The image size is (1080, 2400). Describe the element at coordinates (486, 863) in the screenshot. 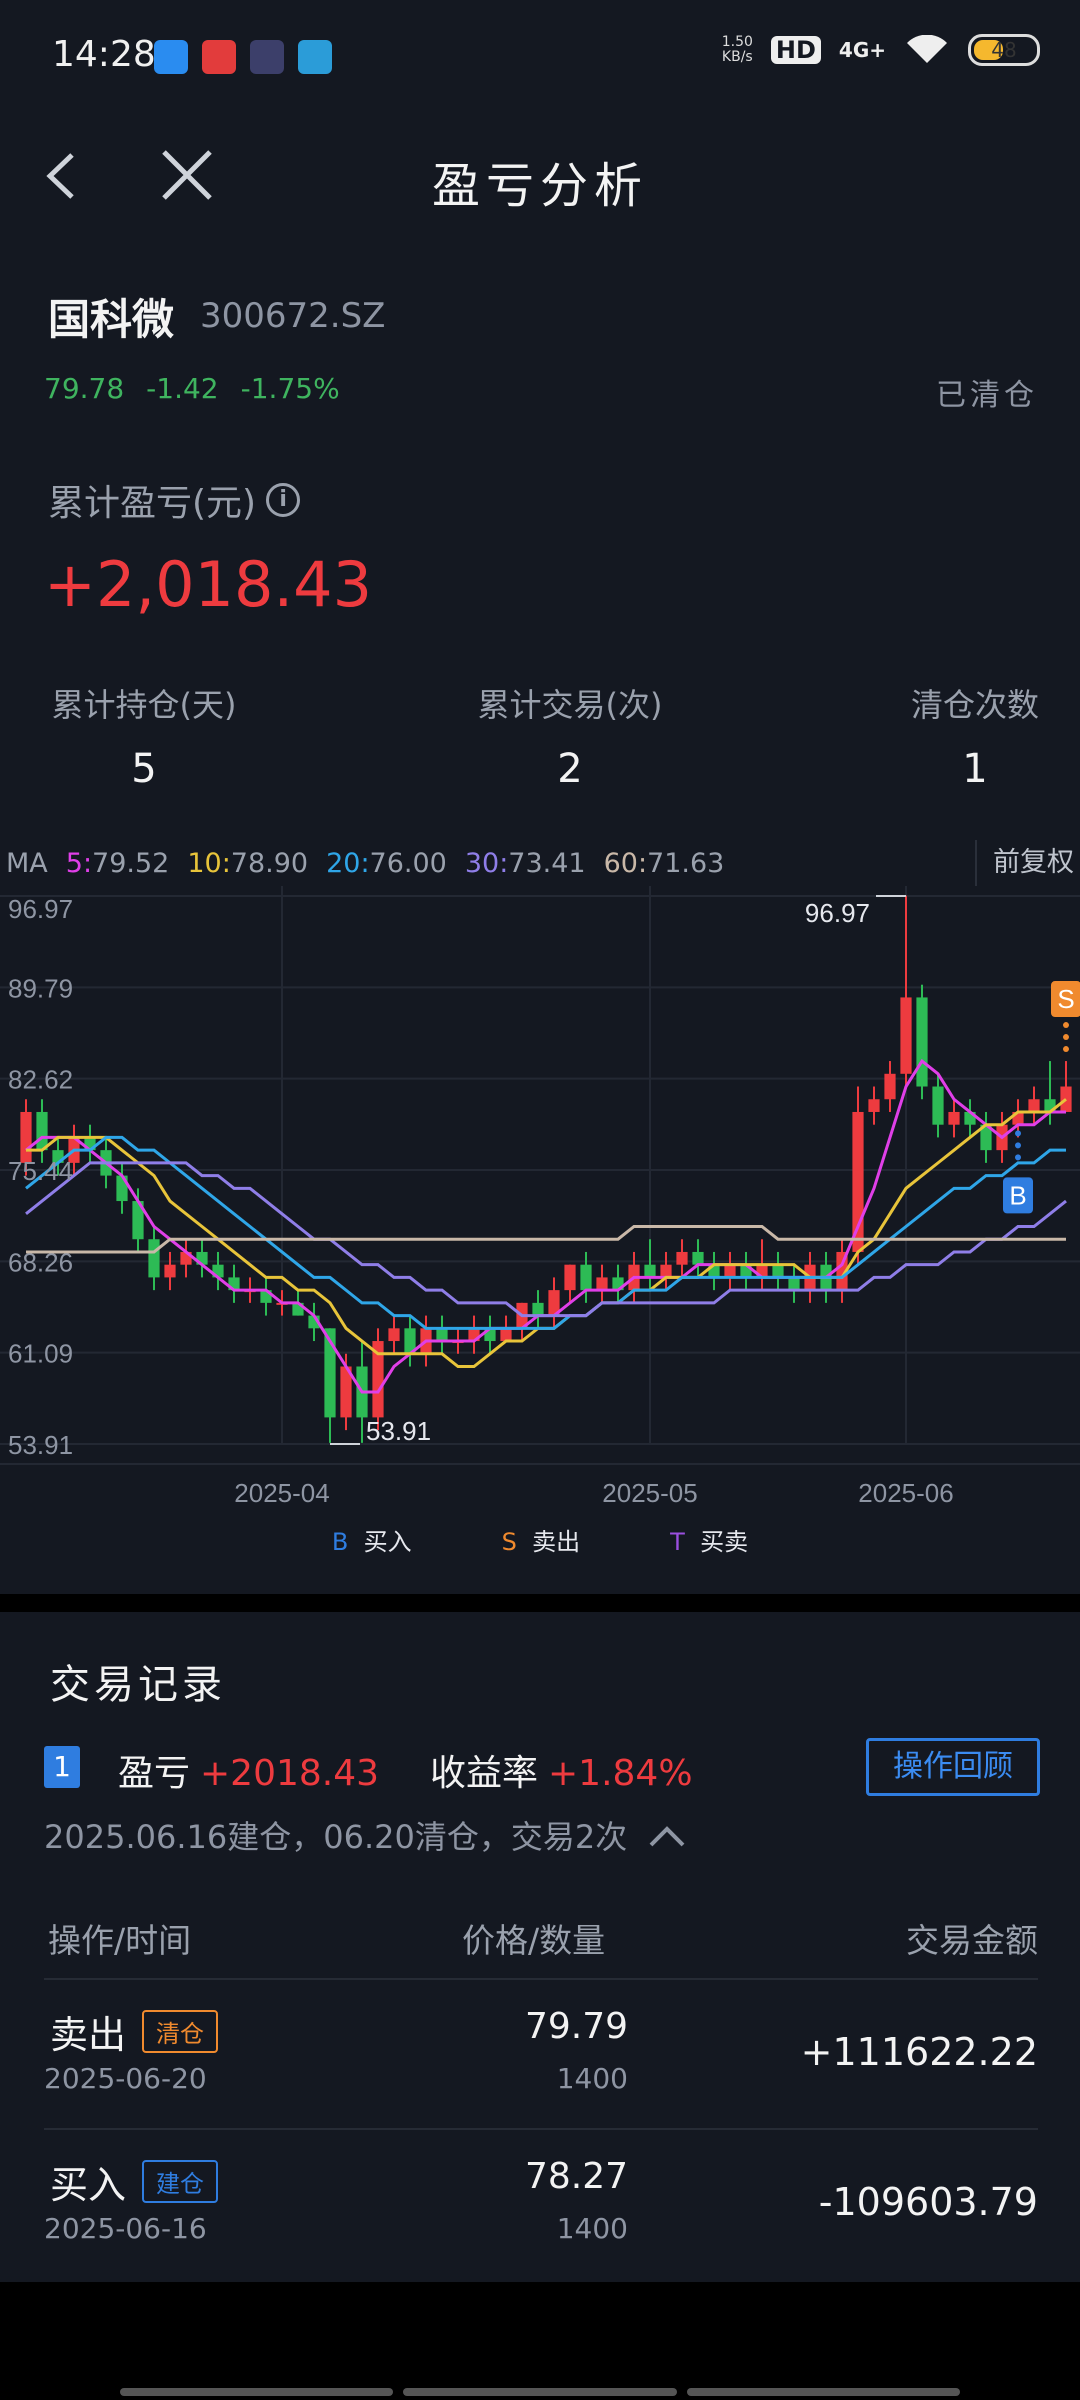

I see `ma-key: 30:` at that location.